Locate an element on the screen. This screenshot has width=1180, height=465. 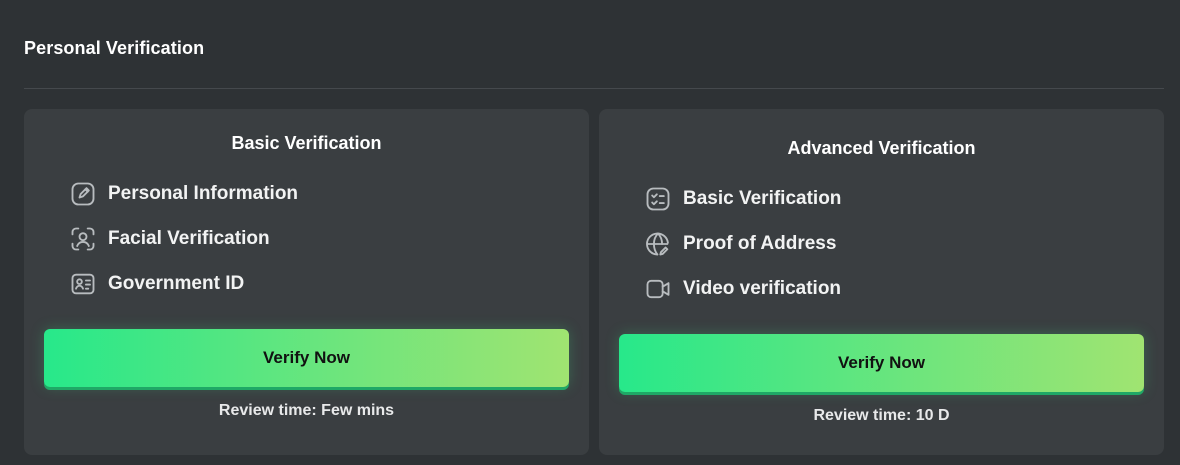
section-divider is located at coordinates (594, 88).